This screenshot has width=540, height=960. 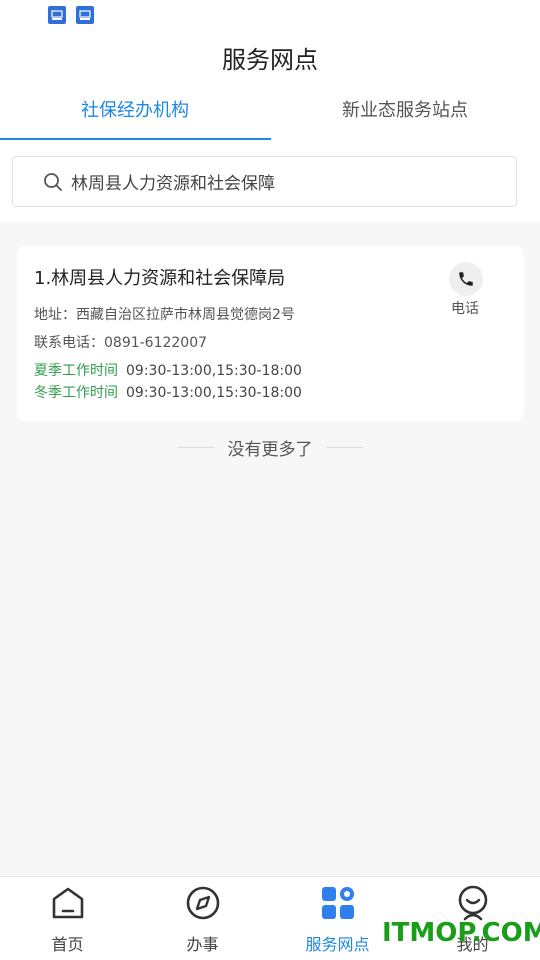 I want to click on tab-new-business-stations: 新业态服务站点, so click(x=405, y=116).